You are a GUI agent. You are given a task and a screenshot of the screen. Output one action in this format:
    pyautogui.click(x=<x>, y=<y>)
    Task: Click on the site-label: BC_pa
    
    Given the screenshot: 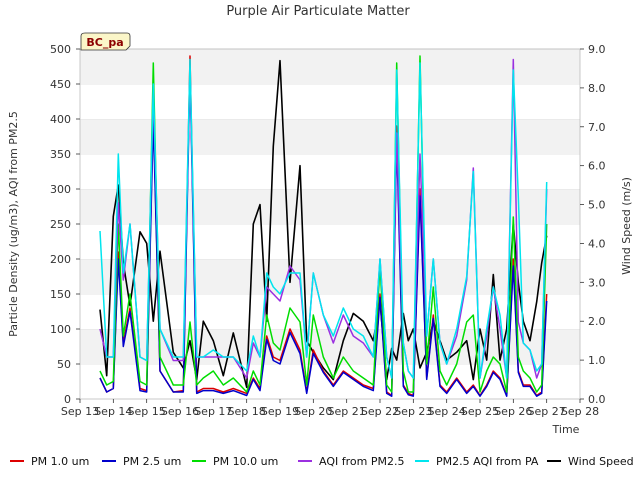 What is the action you would take?
    pyautogui.click(x=104, y=42)
    